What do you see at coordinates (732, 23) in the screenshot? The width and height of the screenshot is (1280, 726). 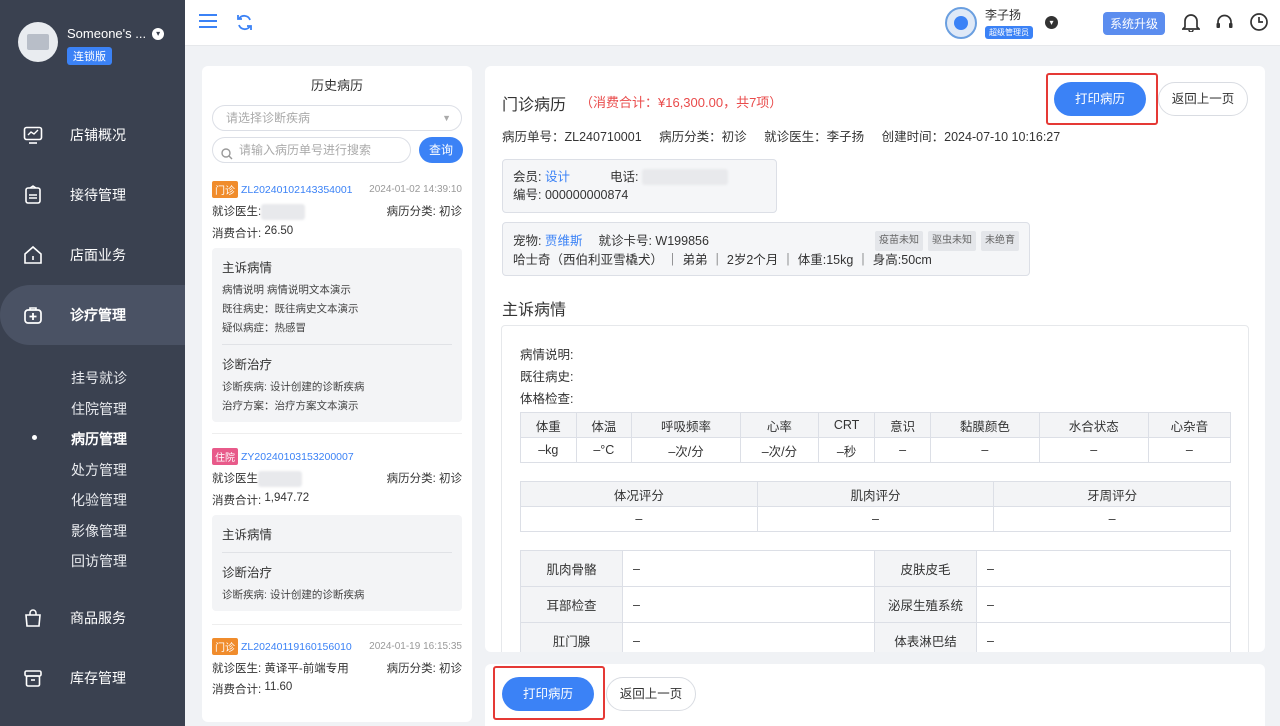 I see `top-header: 李子扬 超级管理员 ▾ 系统升级` at bounding box center [732, 23].